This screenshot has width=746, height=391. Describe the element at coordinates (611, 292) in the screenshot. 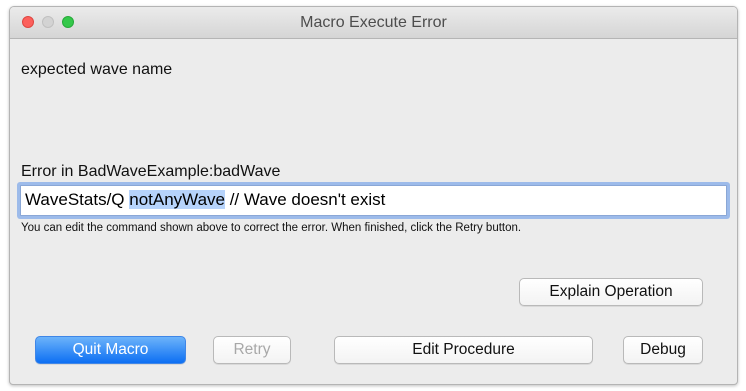

I see `explain-operation-button: Explain Operation` at that location.